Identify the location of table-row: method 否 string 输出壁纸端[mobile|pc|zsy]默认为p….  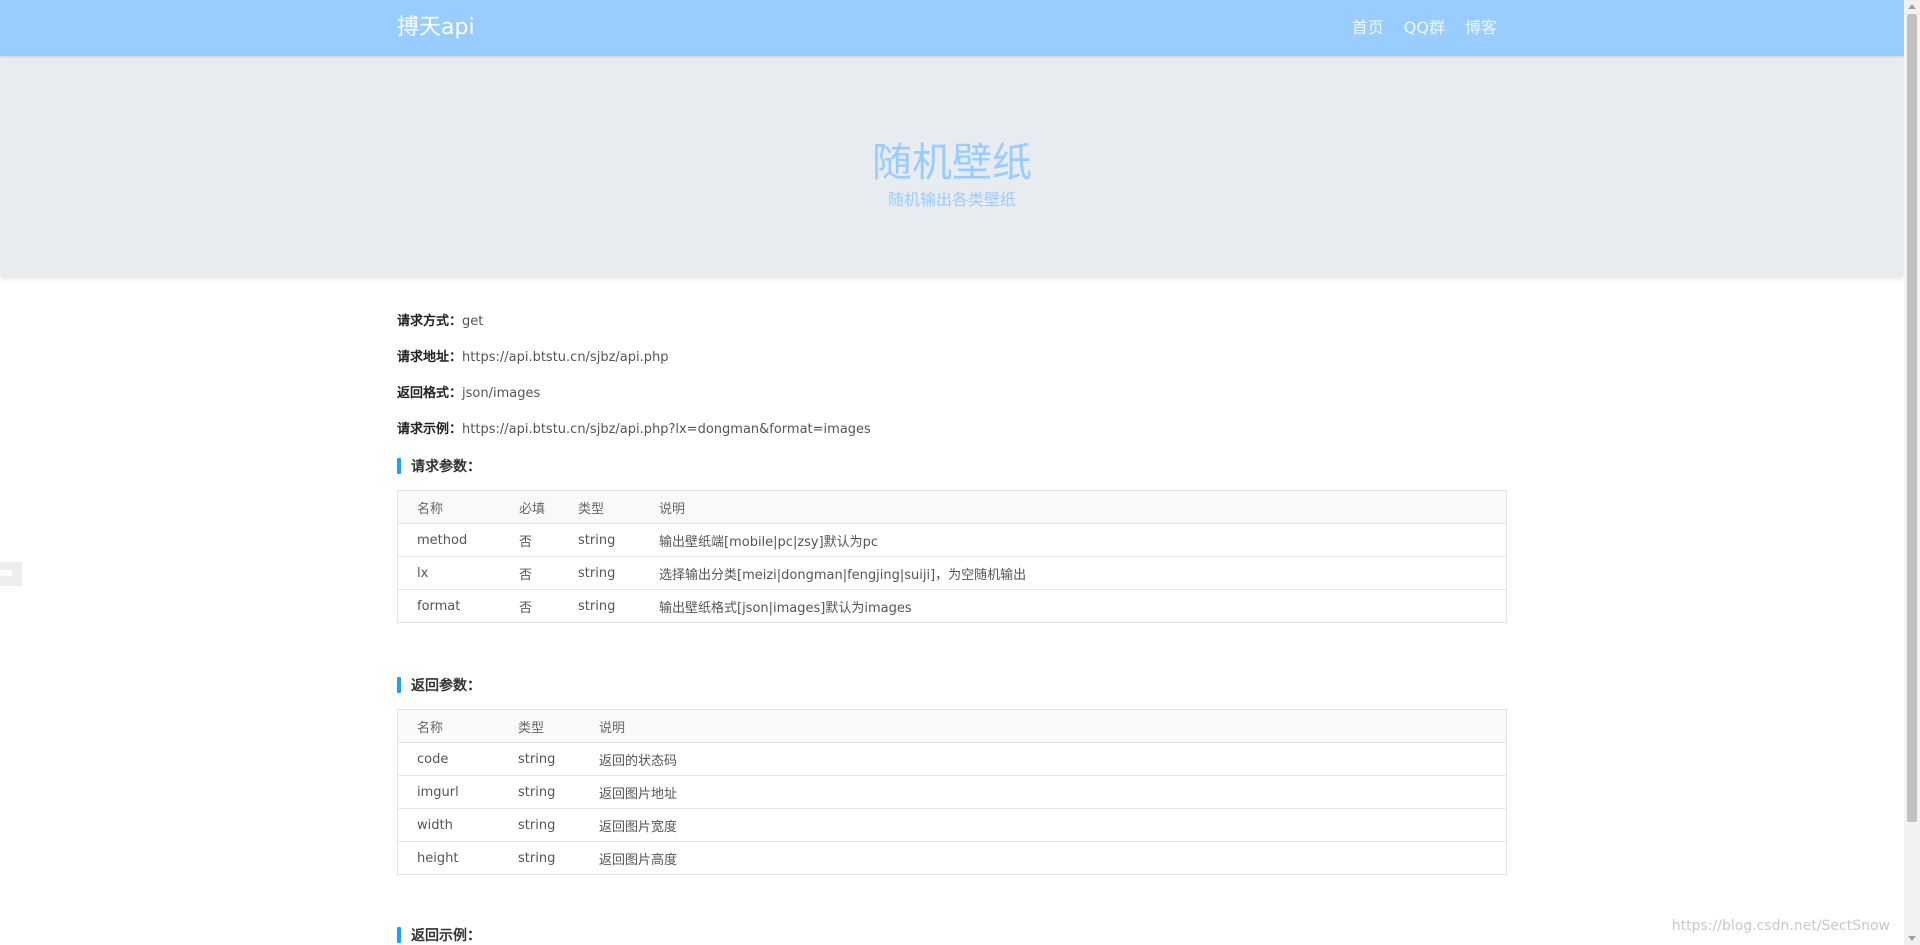
(952, 540).